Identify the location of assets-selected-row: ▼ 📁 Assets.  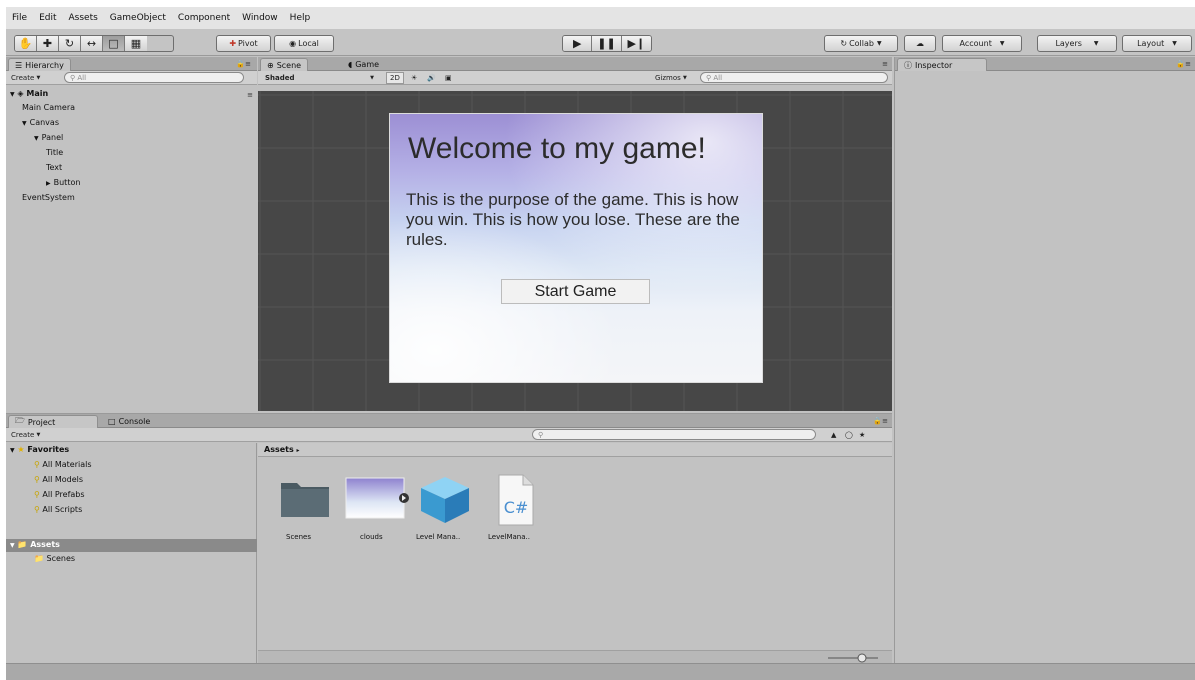
(131, 545).